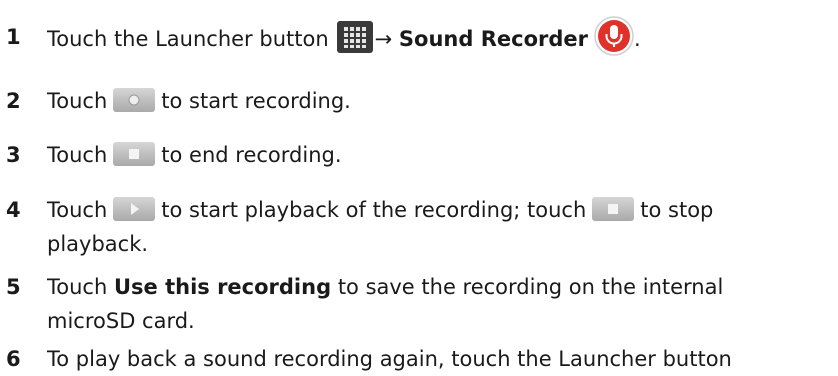  I want to click on step-text-continued: playback., so click(98, 244).